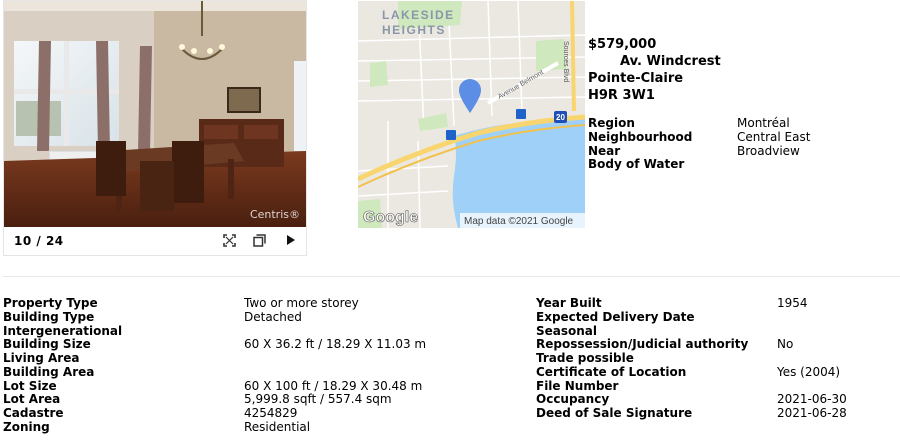 The width and height of the screenshot is (900, 446). Describe the element at coordinates (335, 344) in the screenshot. I see `detail-value: 60 X 36.2 ft / 18.29 X 11.03 m` at that location.